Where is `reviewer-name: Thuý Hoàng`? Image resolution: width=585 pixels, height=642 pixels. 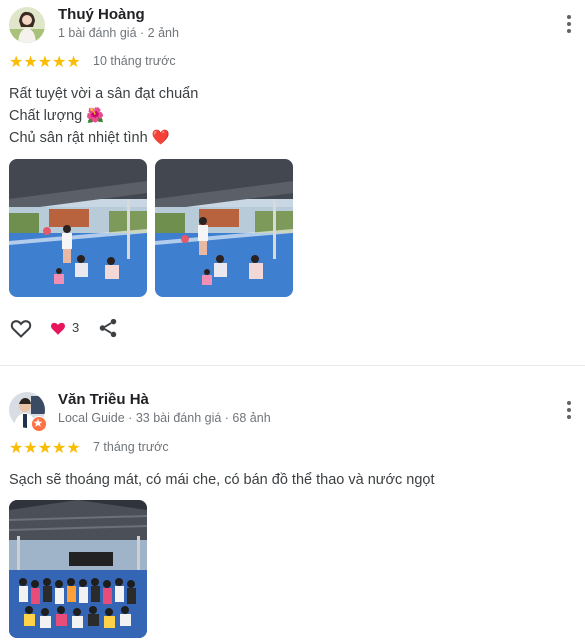
reviewer-name: Thuý Hoàng is located at coordinates (101, 14).